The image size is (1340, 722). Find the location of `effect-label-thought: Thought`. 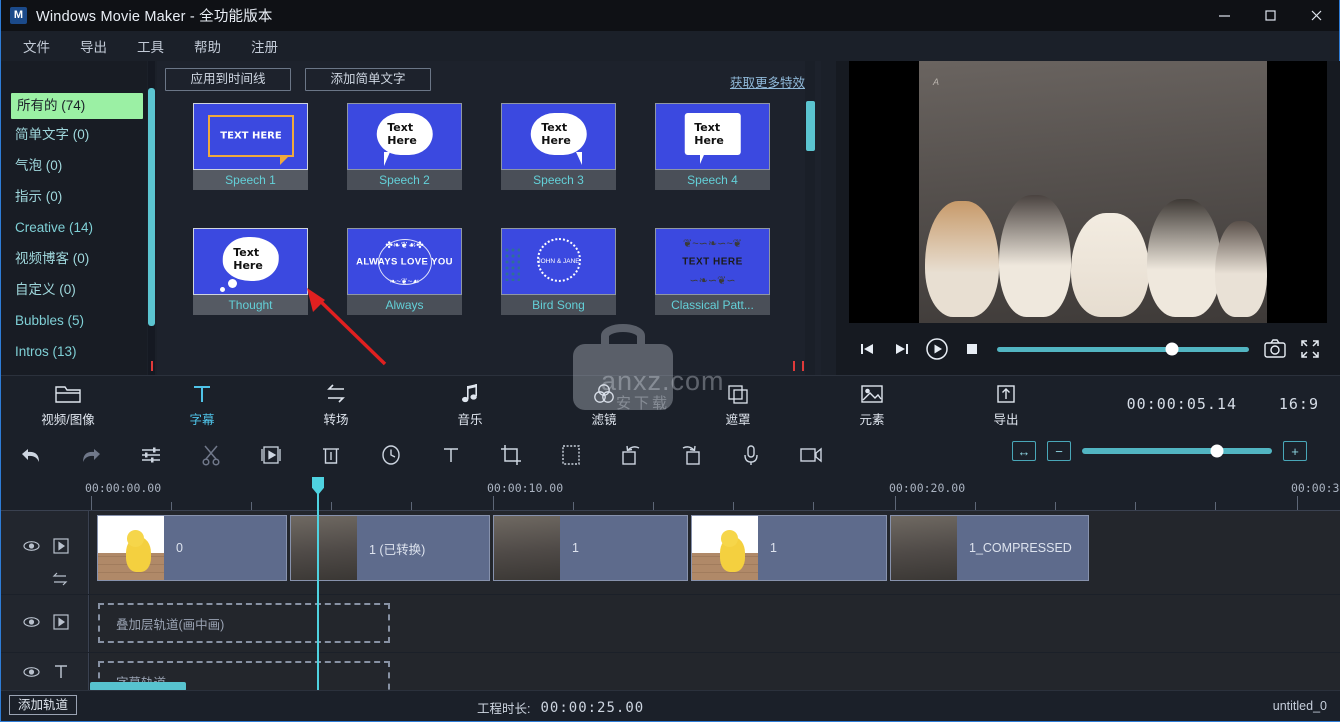

effect-label-thought: Thought is located at coordinates (250, 305).